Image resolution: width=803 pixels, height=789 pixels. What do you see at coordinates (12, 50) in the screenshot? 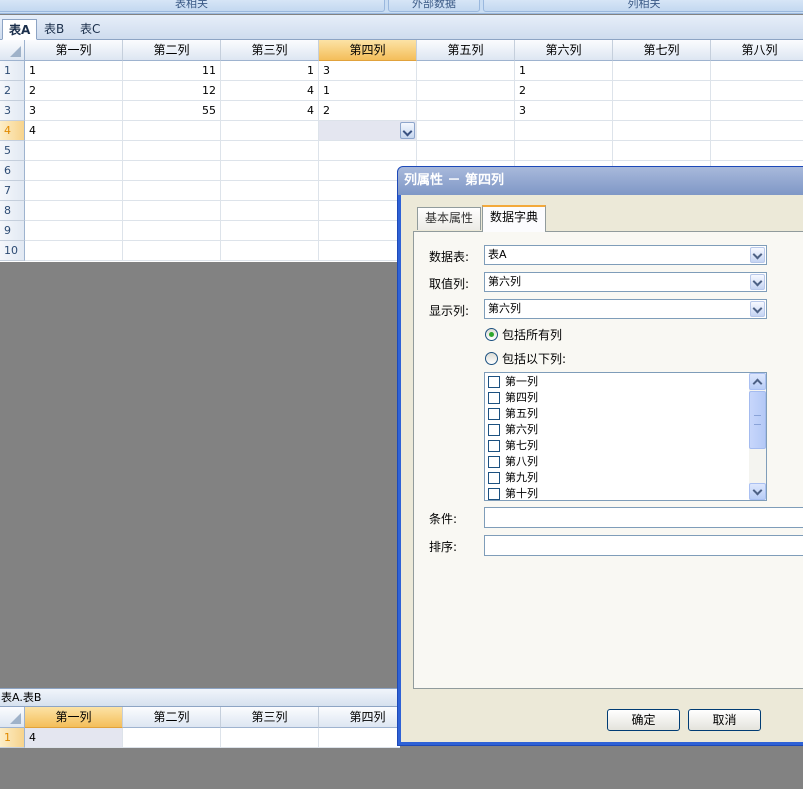
I see `select-all-corner` at bounding box center [12, 50].